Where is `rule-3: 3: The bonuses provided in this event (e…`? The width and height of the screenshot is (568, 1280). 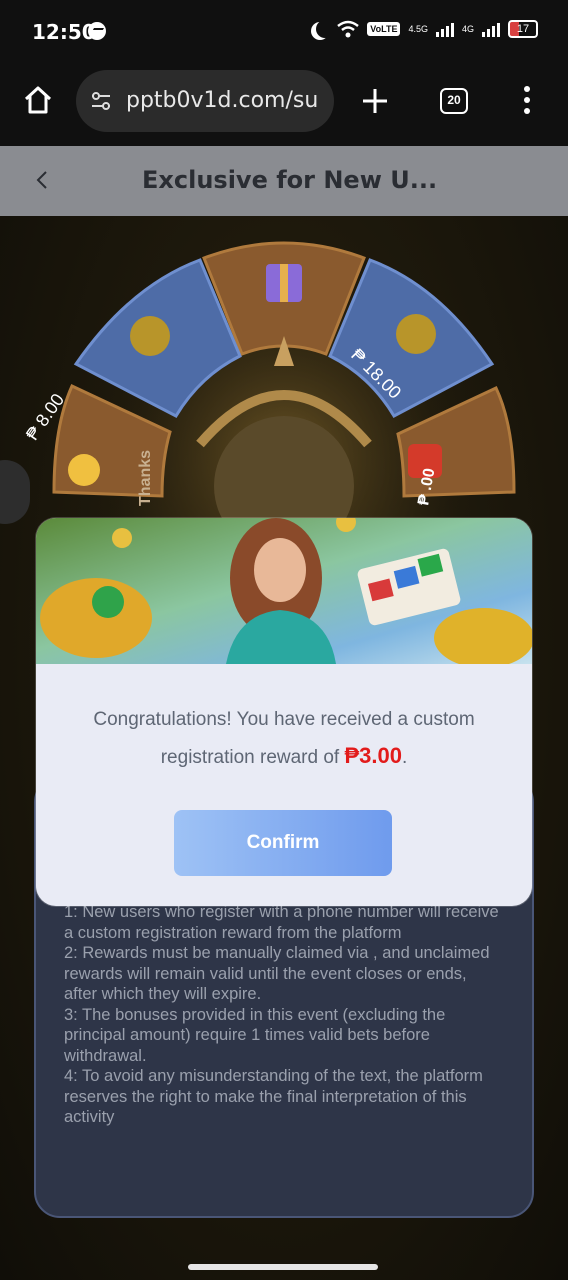 rule-3: 3: The bonuses provided in this event (e… is located at coordinates (255, 1035).